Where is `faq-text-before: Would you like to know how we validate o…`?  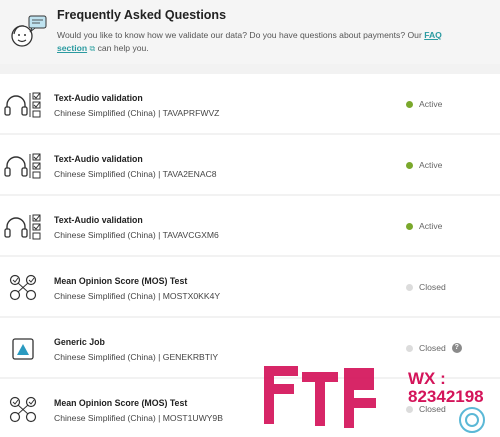
faq-text-before: Would you like to know how we validate o… is located at coordinates (241, 35).